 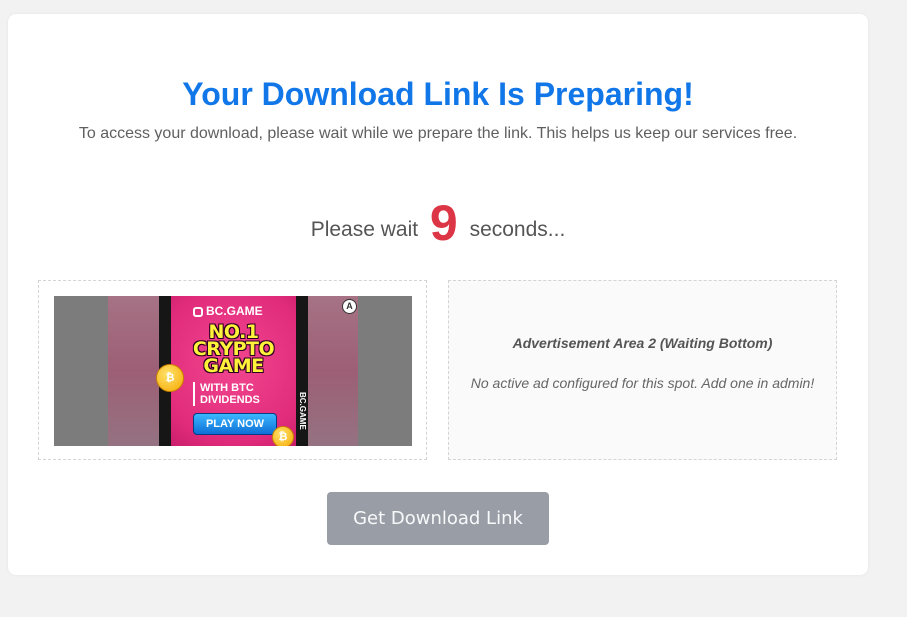 I want to click on brand-logo-icon, so click(x=198, y=312).